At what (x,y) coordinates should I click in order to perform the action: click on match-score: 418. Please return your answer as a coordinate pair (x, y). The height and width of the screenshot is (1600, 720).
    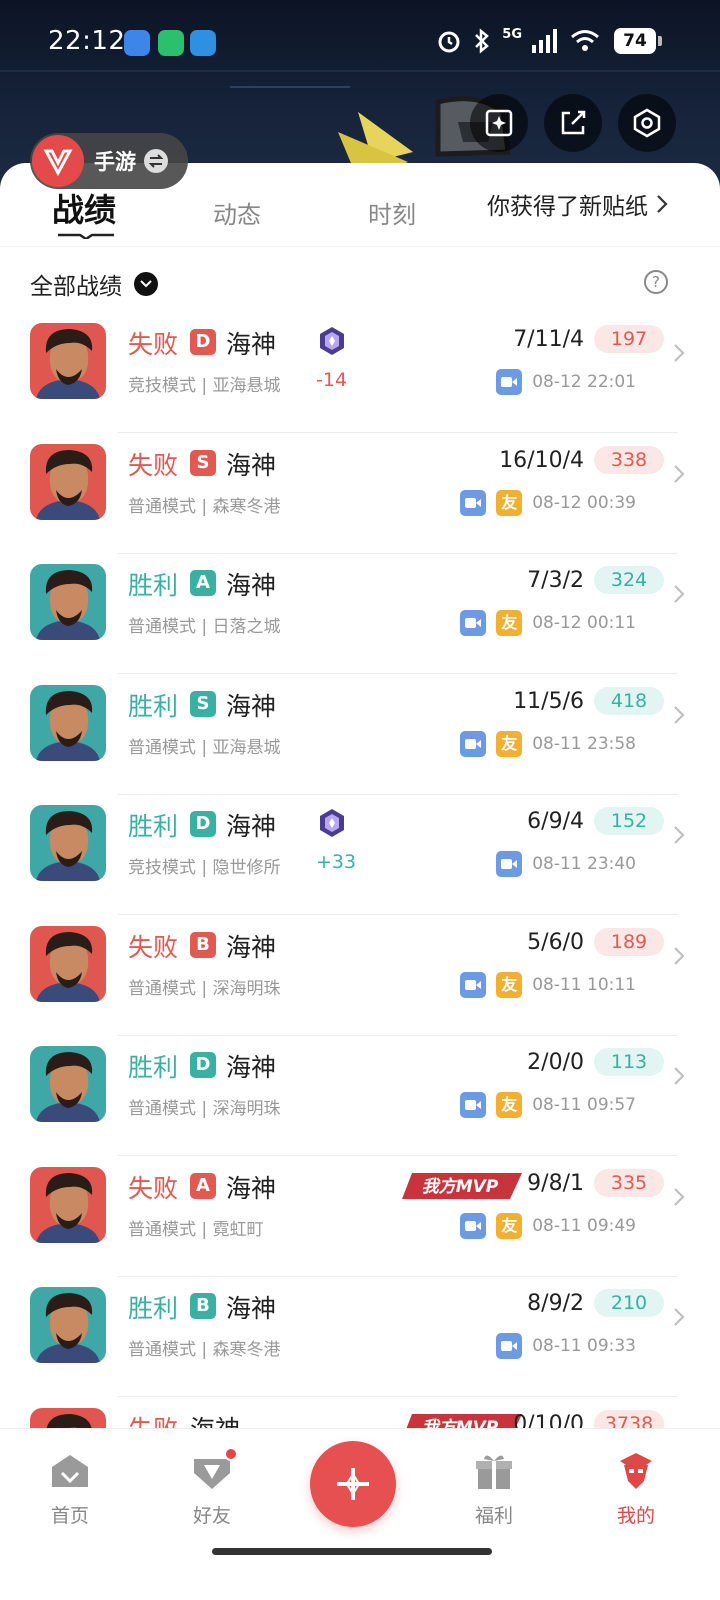
    Looking at the image, I should click on (629, 700).